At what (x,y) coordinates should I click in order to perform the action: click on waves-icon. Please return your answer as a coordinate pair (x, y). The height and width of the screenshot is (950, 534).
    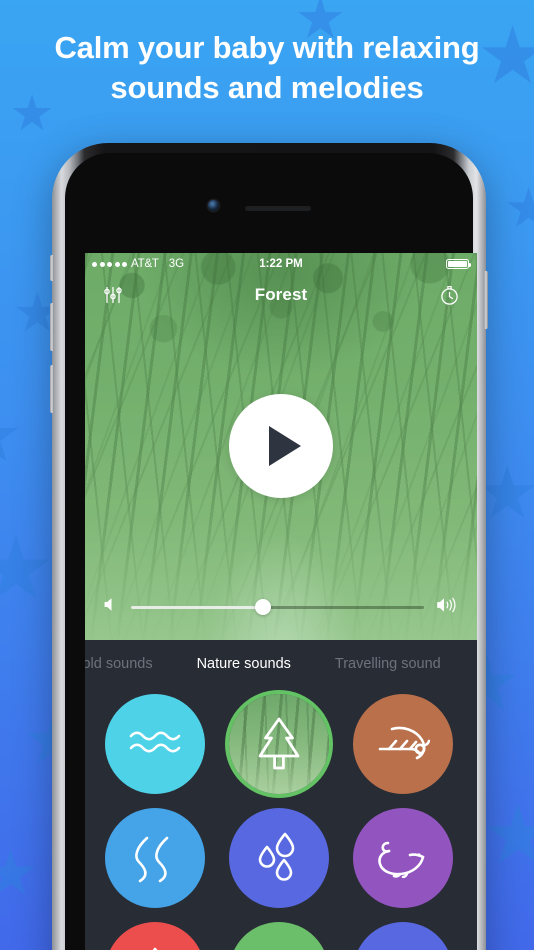
    Looking at the image, I should click on (155, 744).